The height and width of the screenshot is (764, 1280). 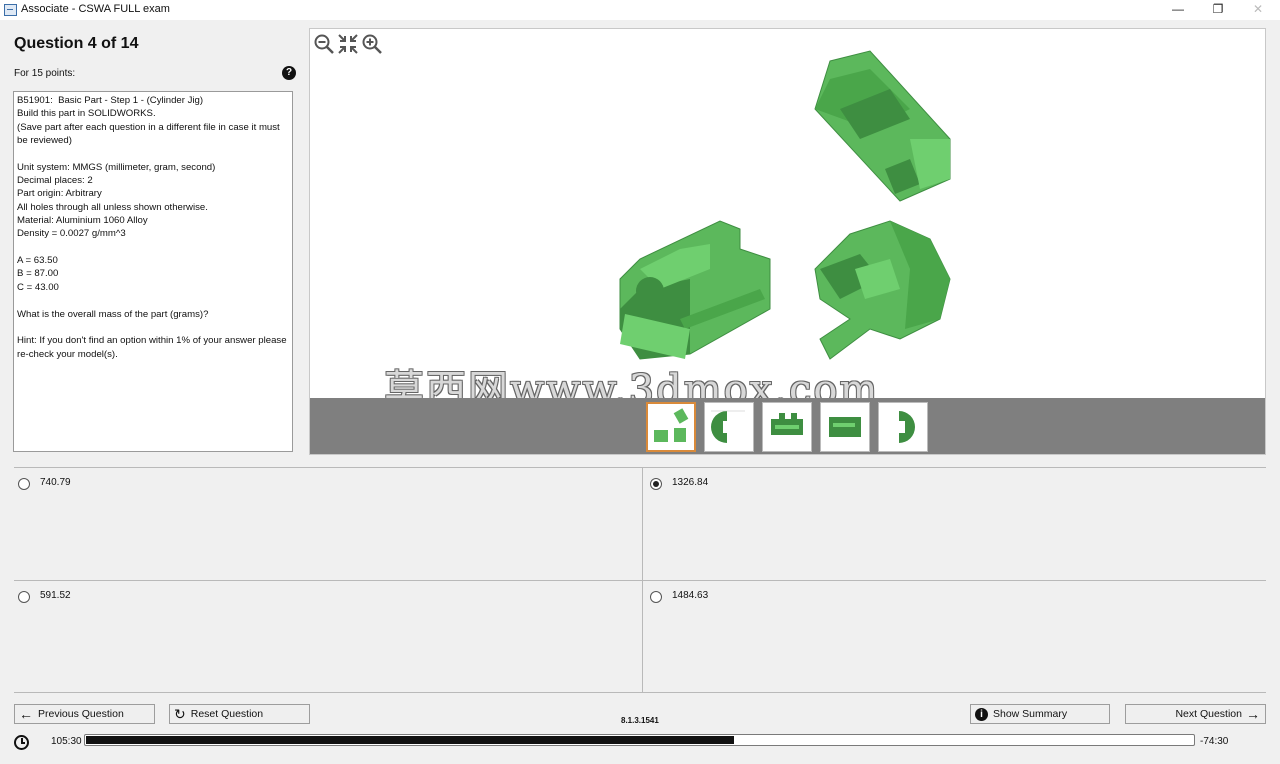 I want to click on close-icon: ✕, so click(x=1258, y=10).